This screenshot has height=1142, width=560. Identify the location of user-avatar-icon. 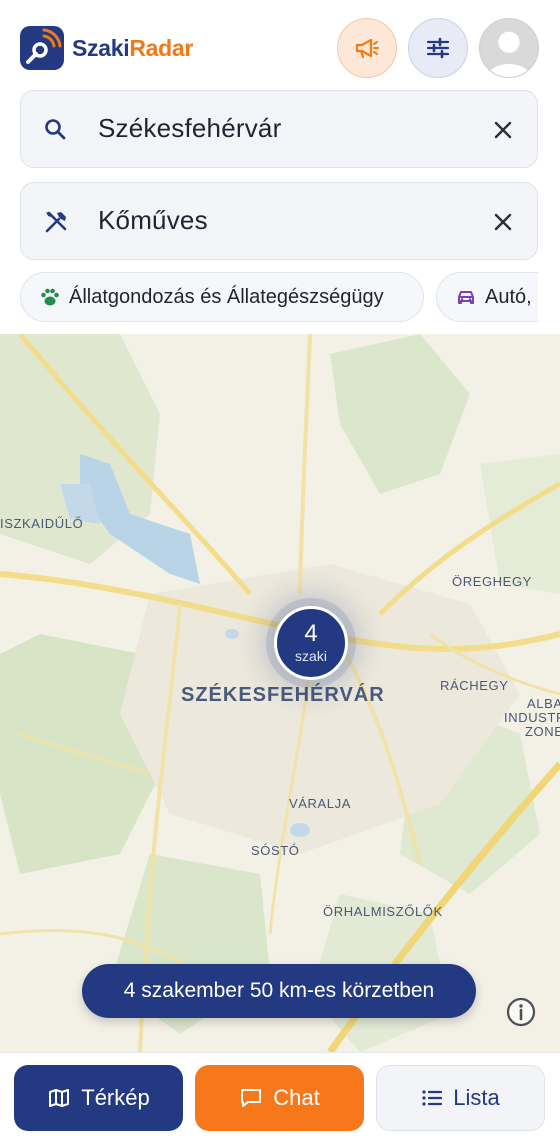
(509, 54).